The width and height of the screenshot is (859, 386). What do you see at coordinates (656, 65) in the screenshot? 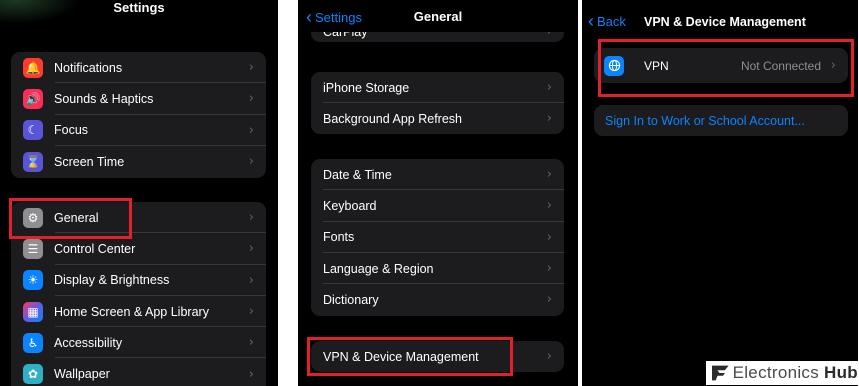
I see `vpn-label: VPN` at bounding box center [656, 65].